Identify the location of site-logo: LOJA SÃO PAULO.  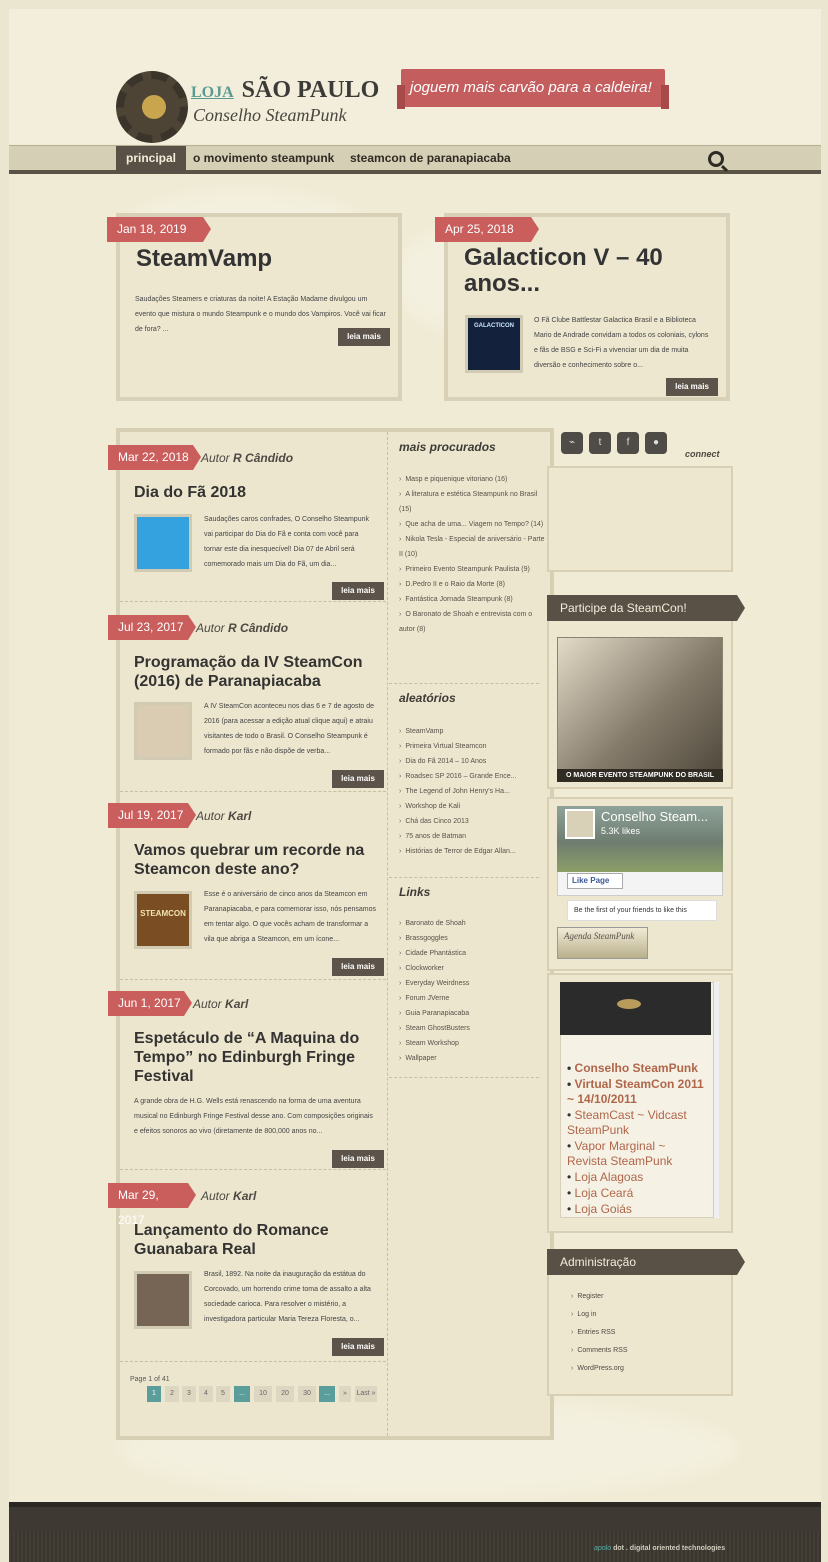
(285, 90).